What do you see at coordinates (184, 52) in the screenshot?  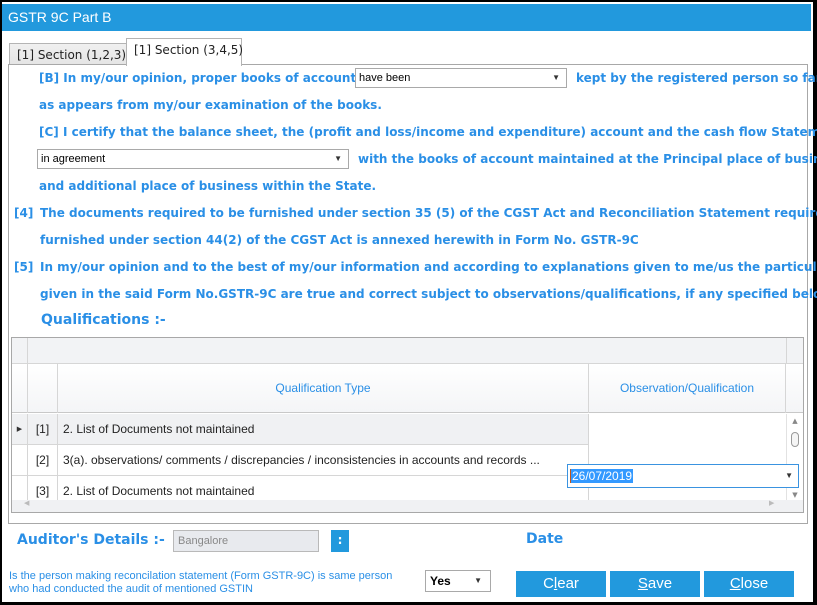 I see `tab-section-3-4-5: [1] Section (3,4,5)` at bounding box center [184, 52].